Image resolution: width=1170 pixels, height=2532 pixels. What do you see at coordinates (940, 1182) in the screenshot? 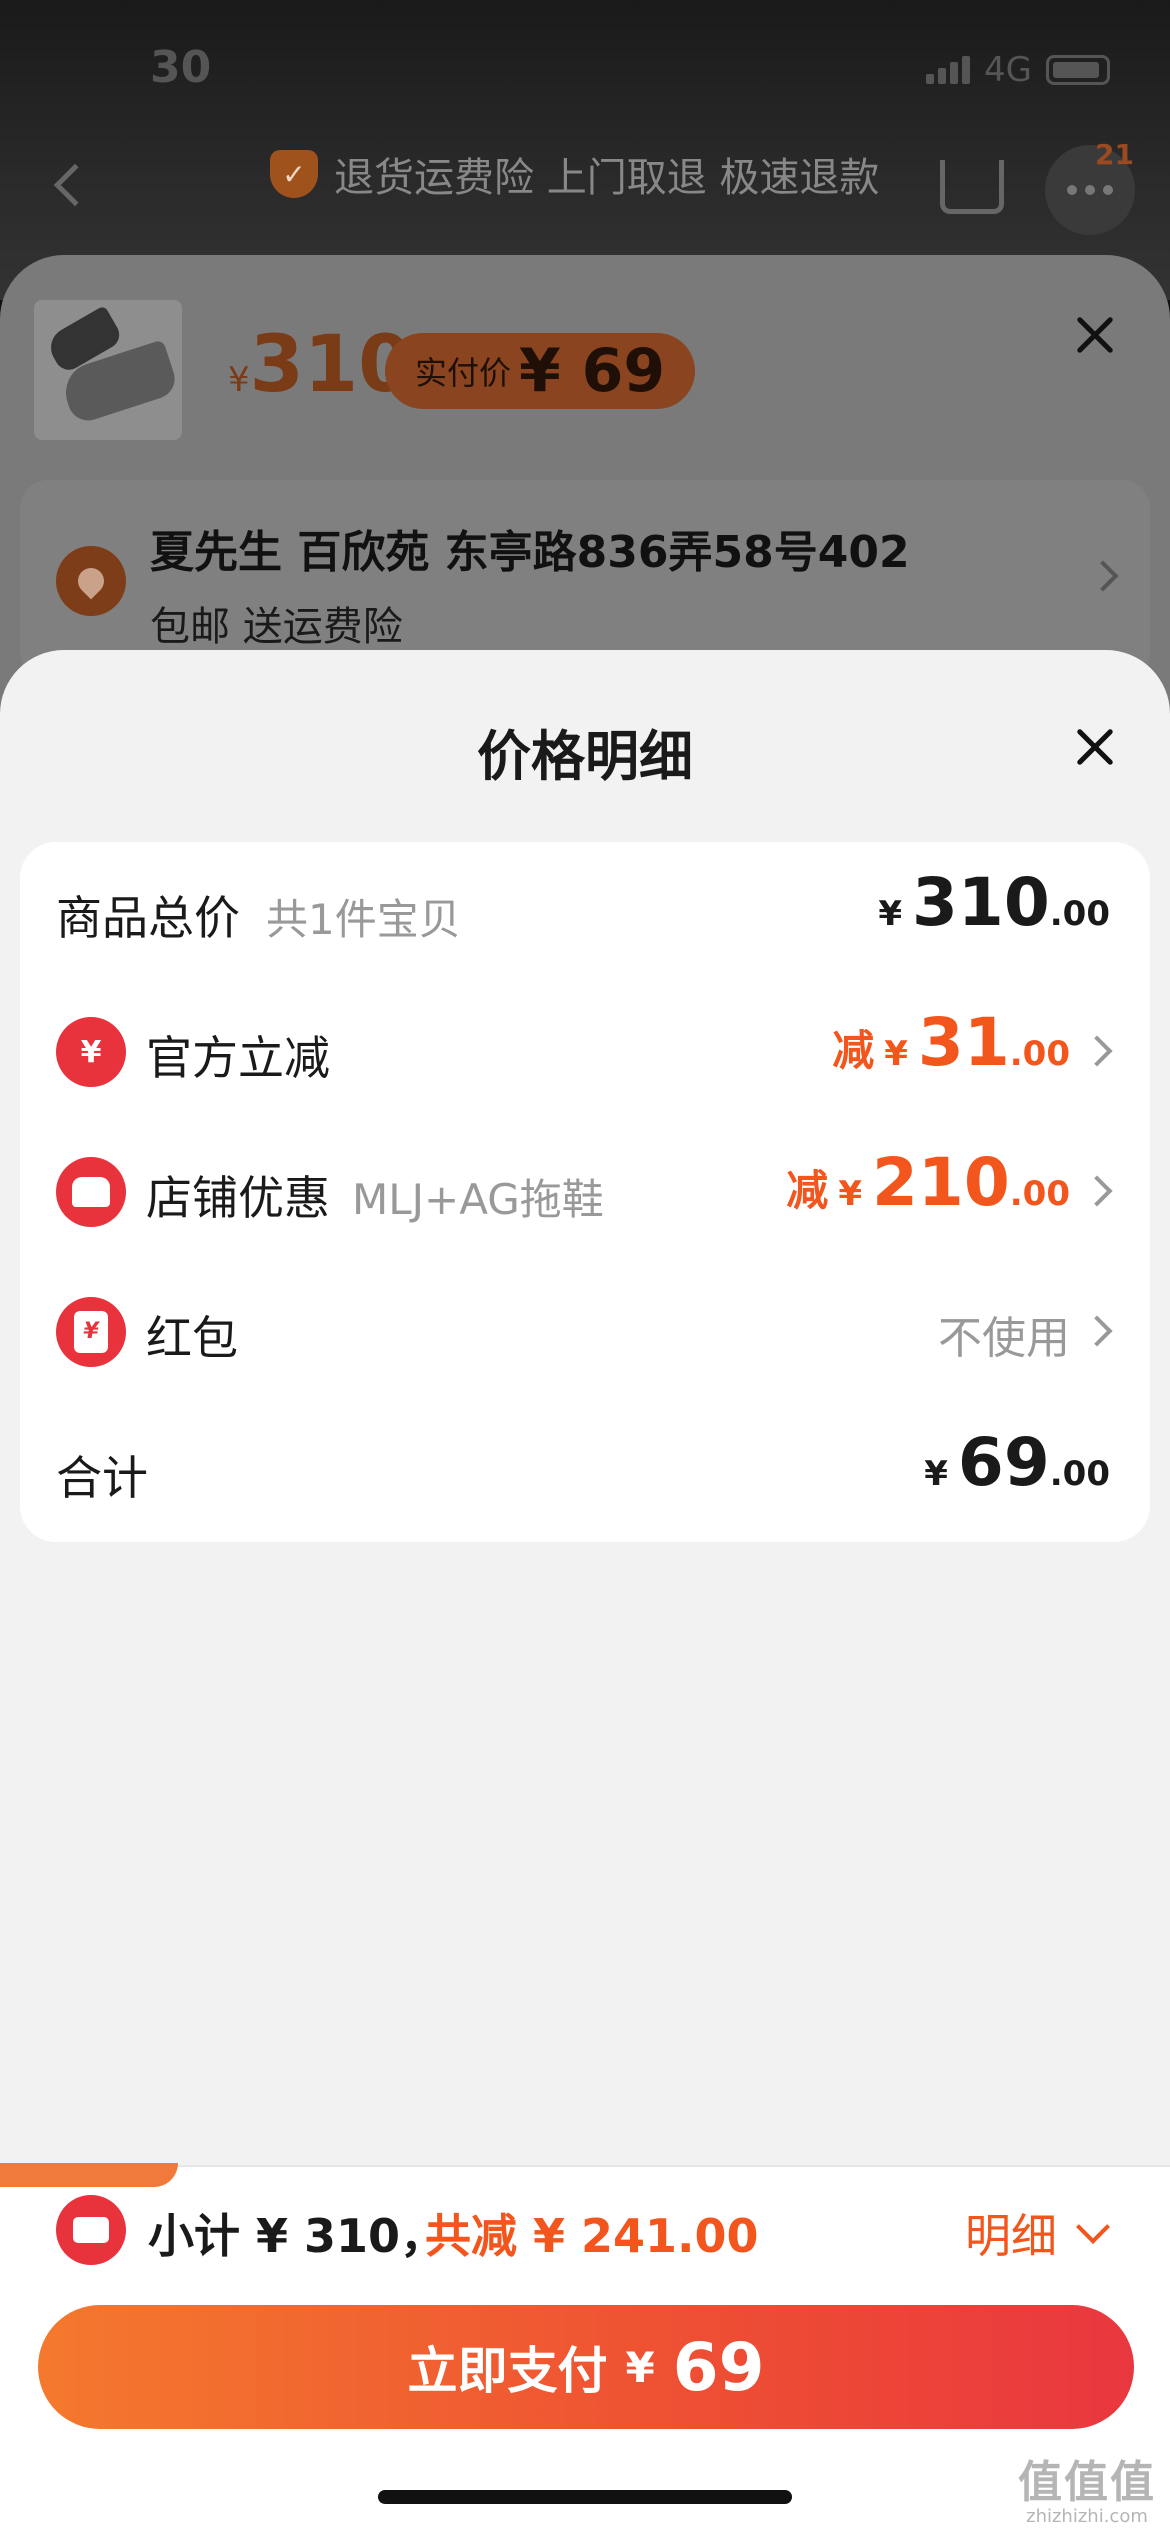
I see `amount-int: 210` at bounding box center [940, 1182].